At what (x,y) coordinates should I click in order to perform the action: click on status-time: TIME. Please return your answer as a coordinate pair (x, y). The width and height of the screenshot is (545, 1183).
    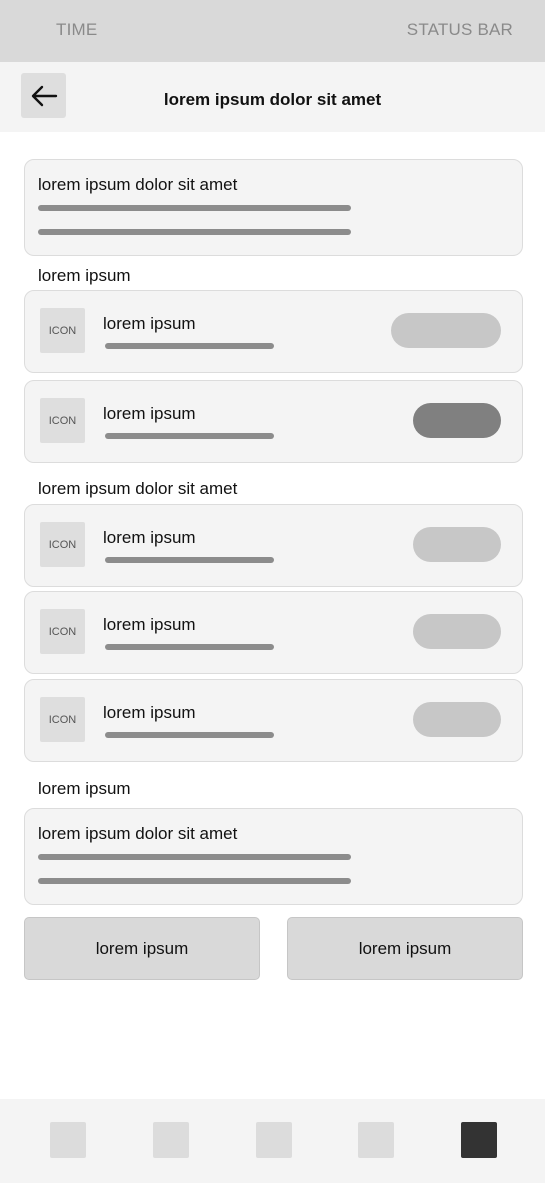
    Looking at the image, I should click on (77, 29).